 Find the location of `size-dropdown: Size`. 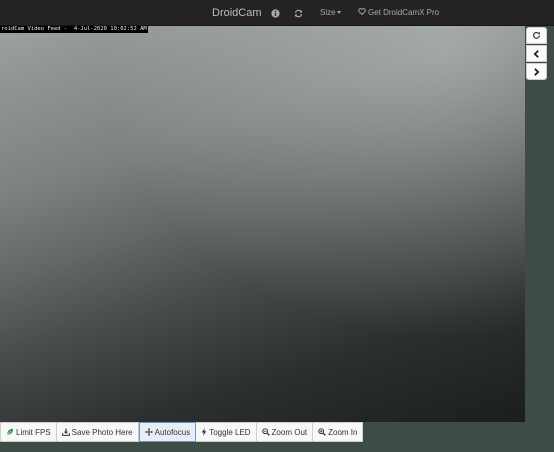

size-dropdown: Size is located at coordinates (330, 13).